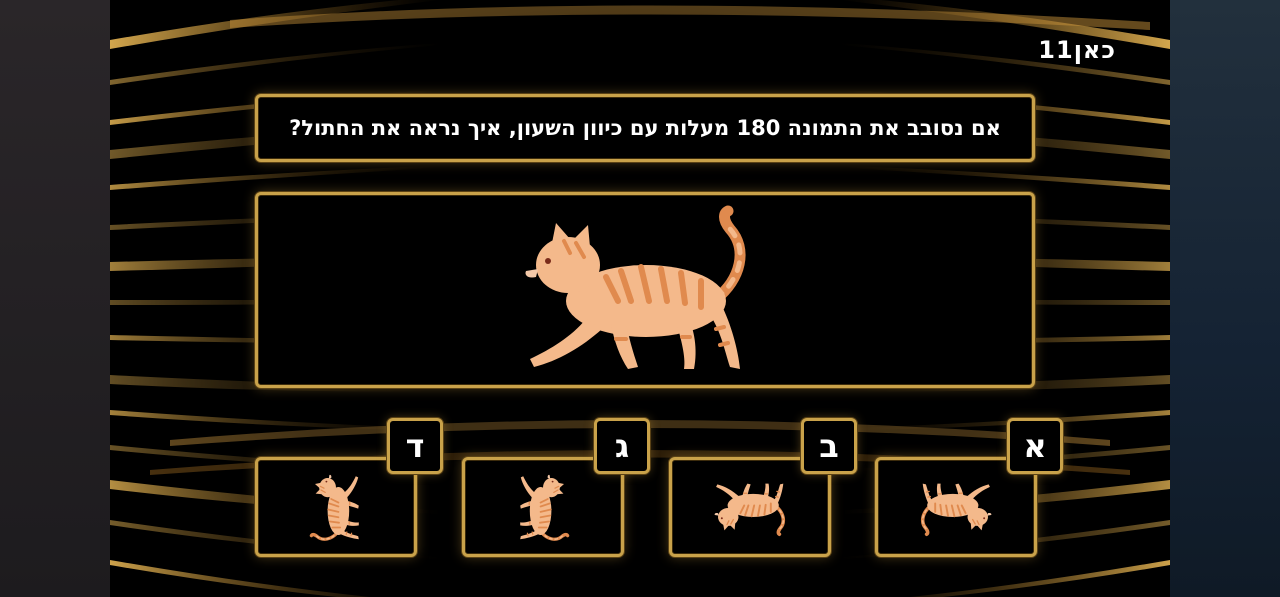  I want to click on answer-letter-b: ב, so click(829, 446).